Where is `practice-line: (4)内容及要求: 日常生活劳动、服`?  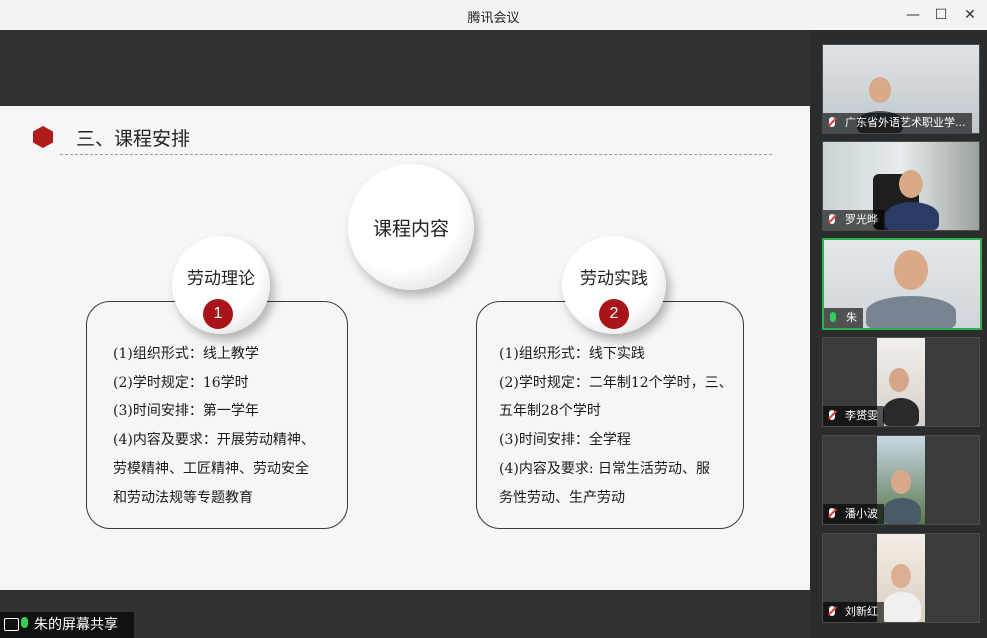 practice-line: (4)内容及要求: 日常生活劳动、服 is located at coordinates (604, 468).